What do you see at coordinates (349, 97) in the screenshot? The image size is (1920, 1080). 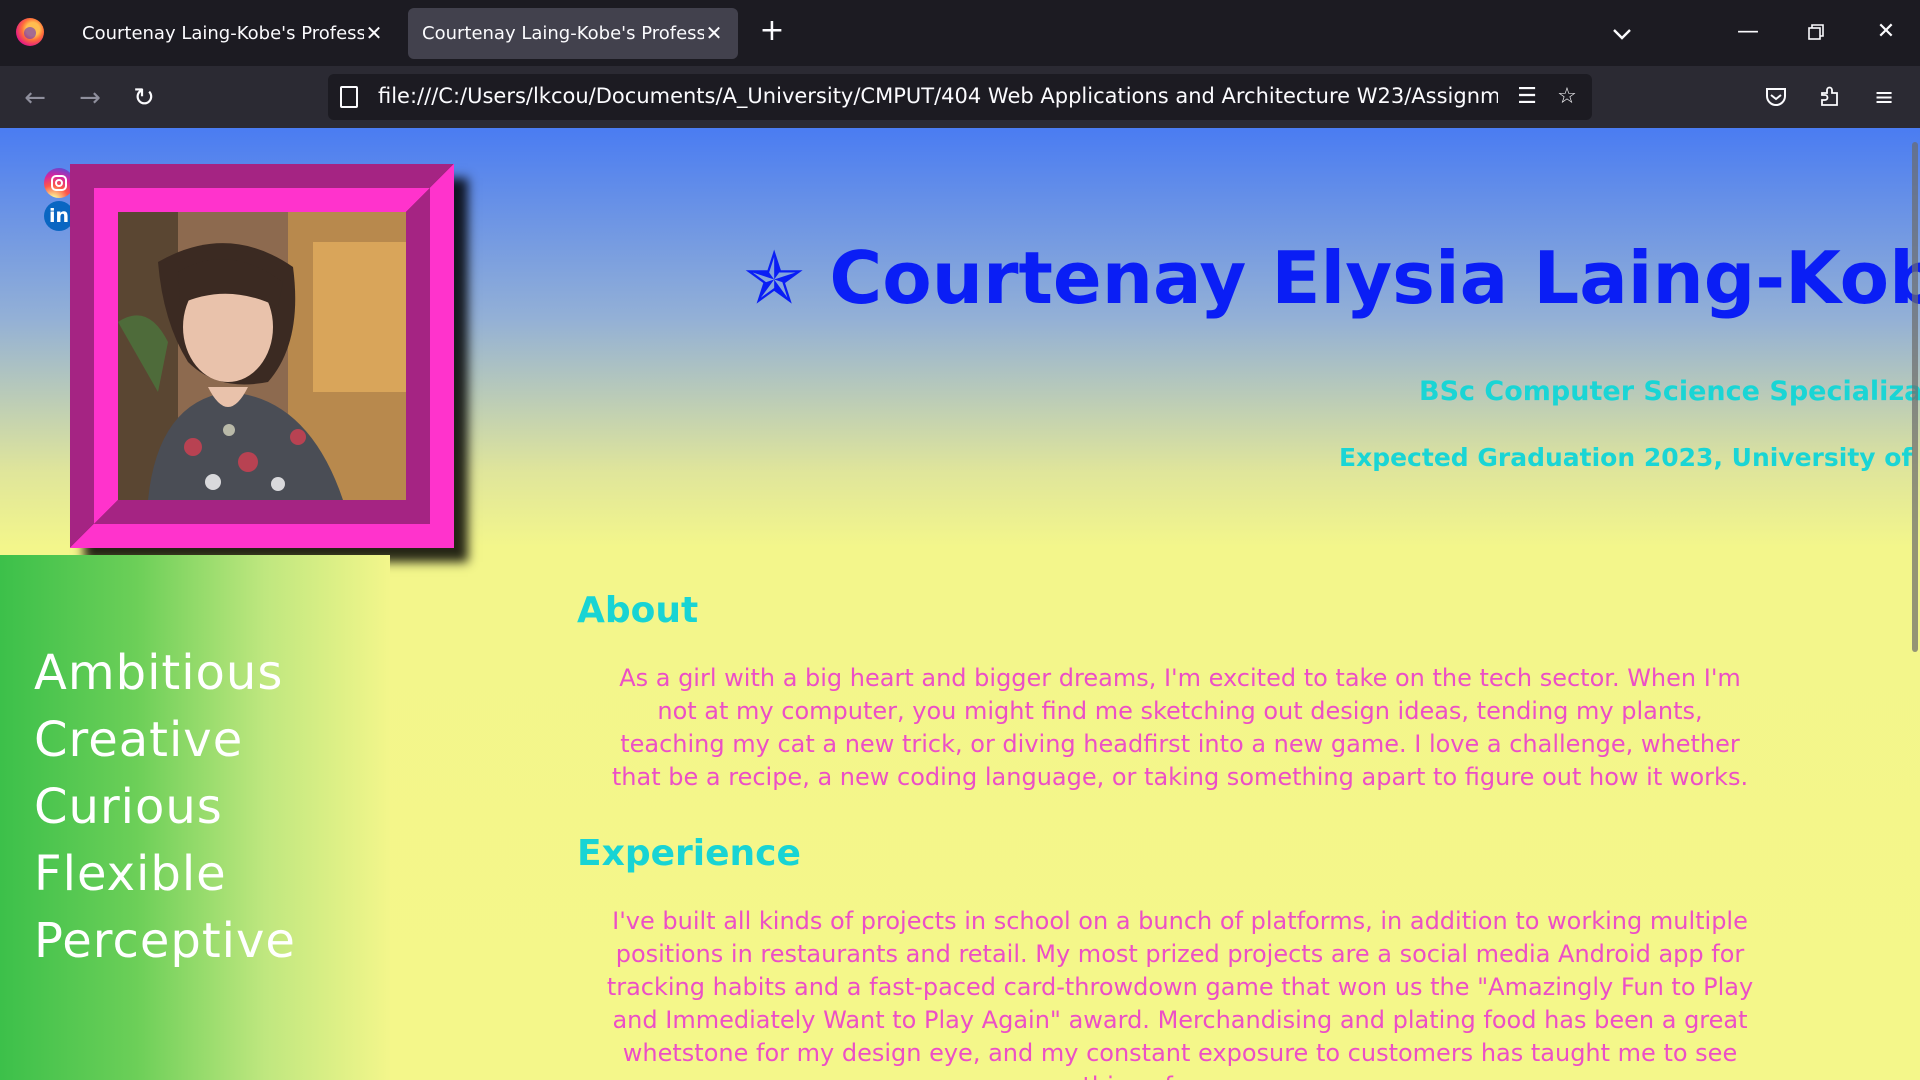 I see `page-document-icon` at bounding box center [349, 97].